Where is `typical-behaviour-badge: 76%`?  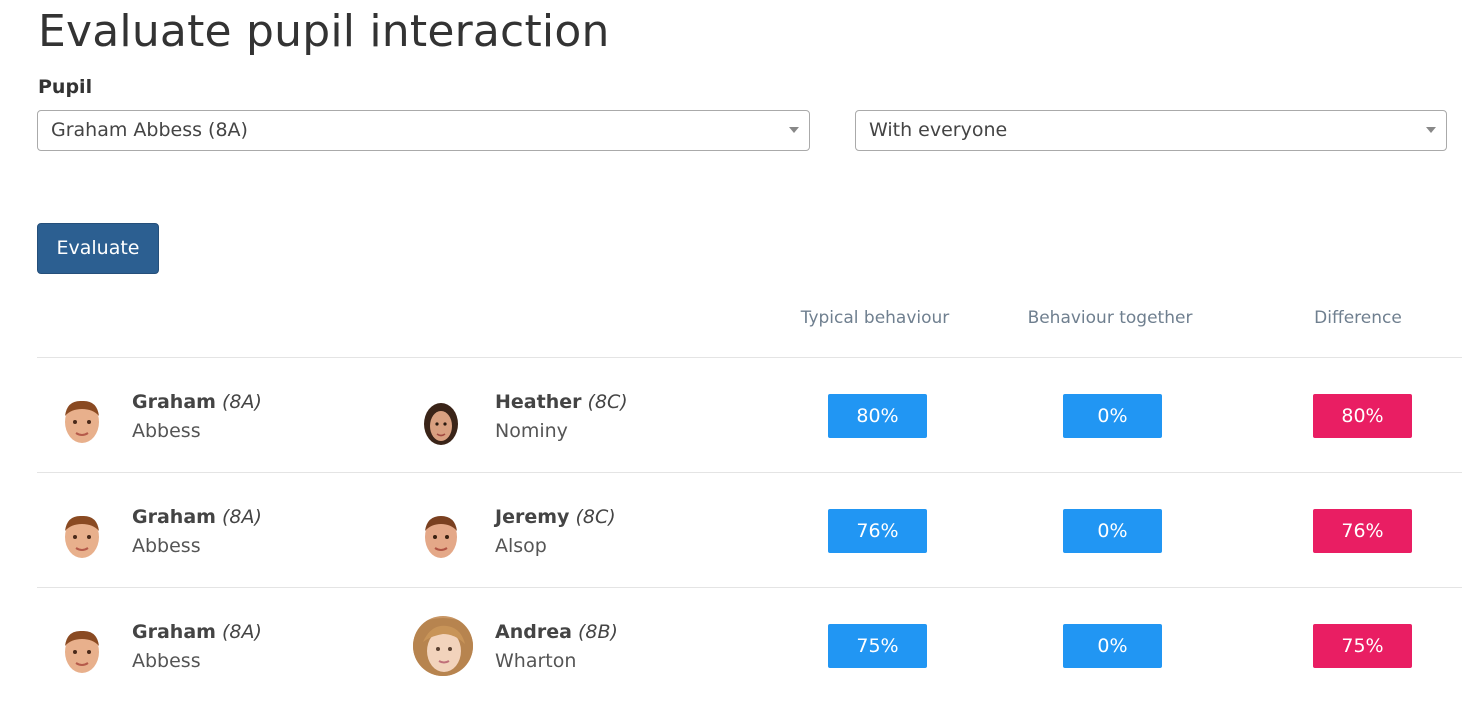 typical-behaviour-badge: 76% is located at coordinates (877, 531).